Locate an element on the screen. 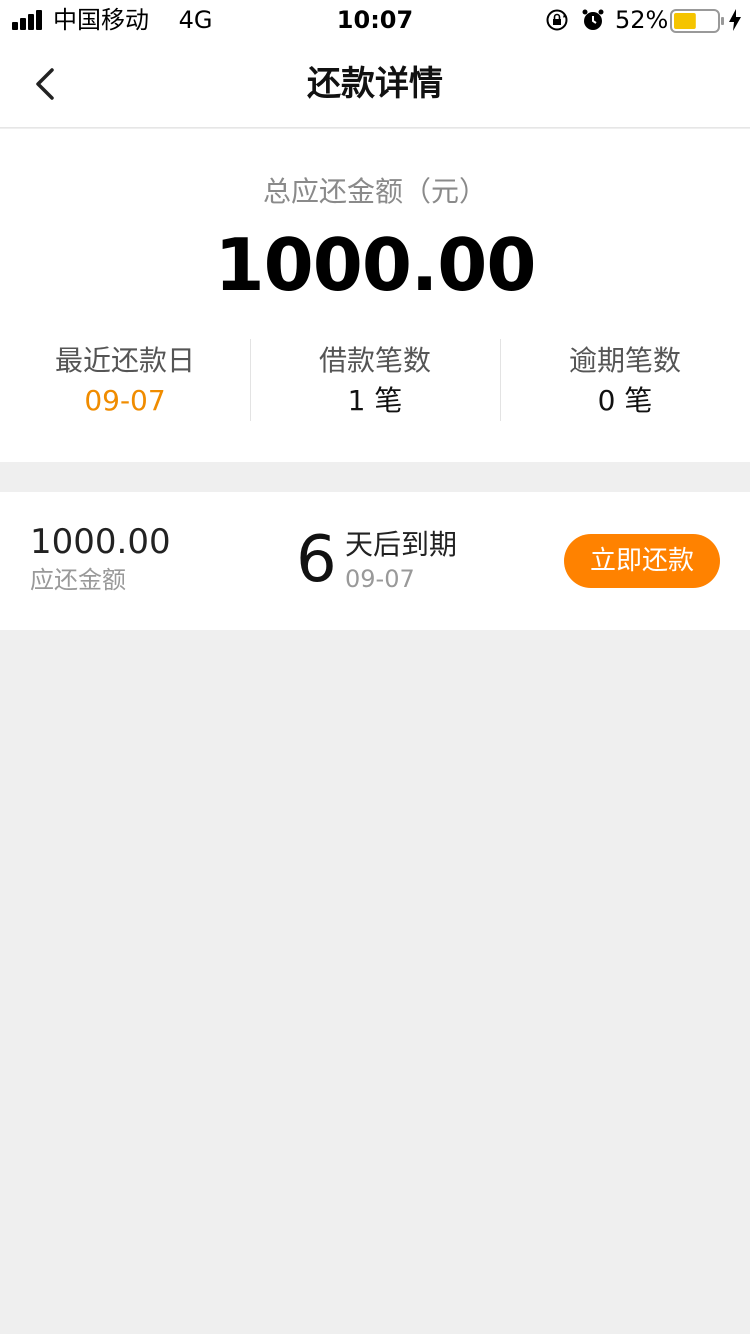 This screenshot has width=750, height=1334. stat-label: 最近还款日 is located at coordinates (124, 360).